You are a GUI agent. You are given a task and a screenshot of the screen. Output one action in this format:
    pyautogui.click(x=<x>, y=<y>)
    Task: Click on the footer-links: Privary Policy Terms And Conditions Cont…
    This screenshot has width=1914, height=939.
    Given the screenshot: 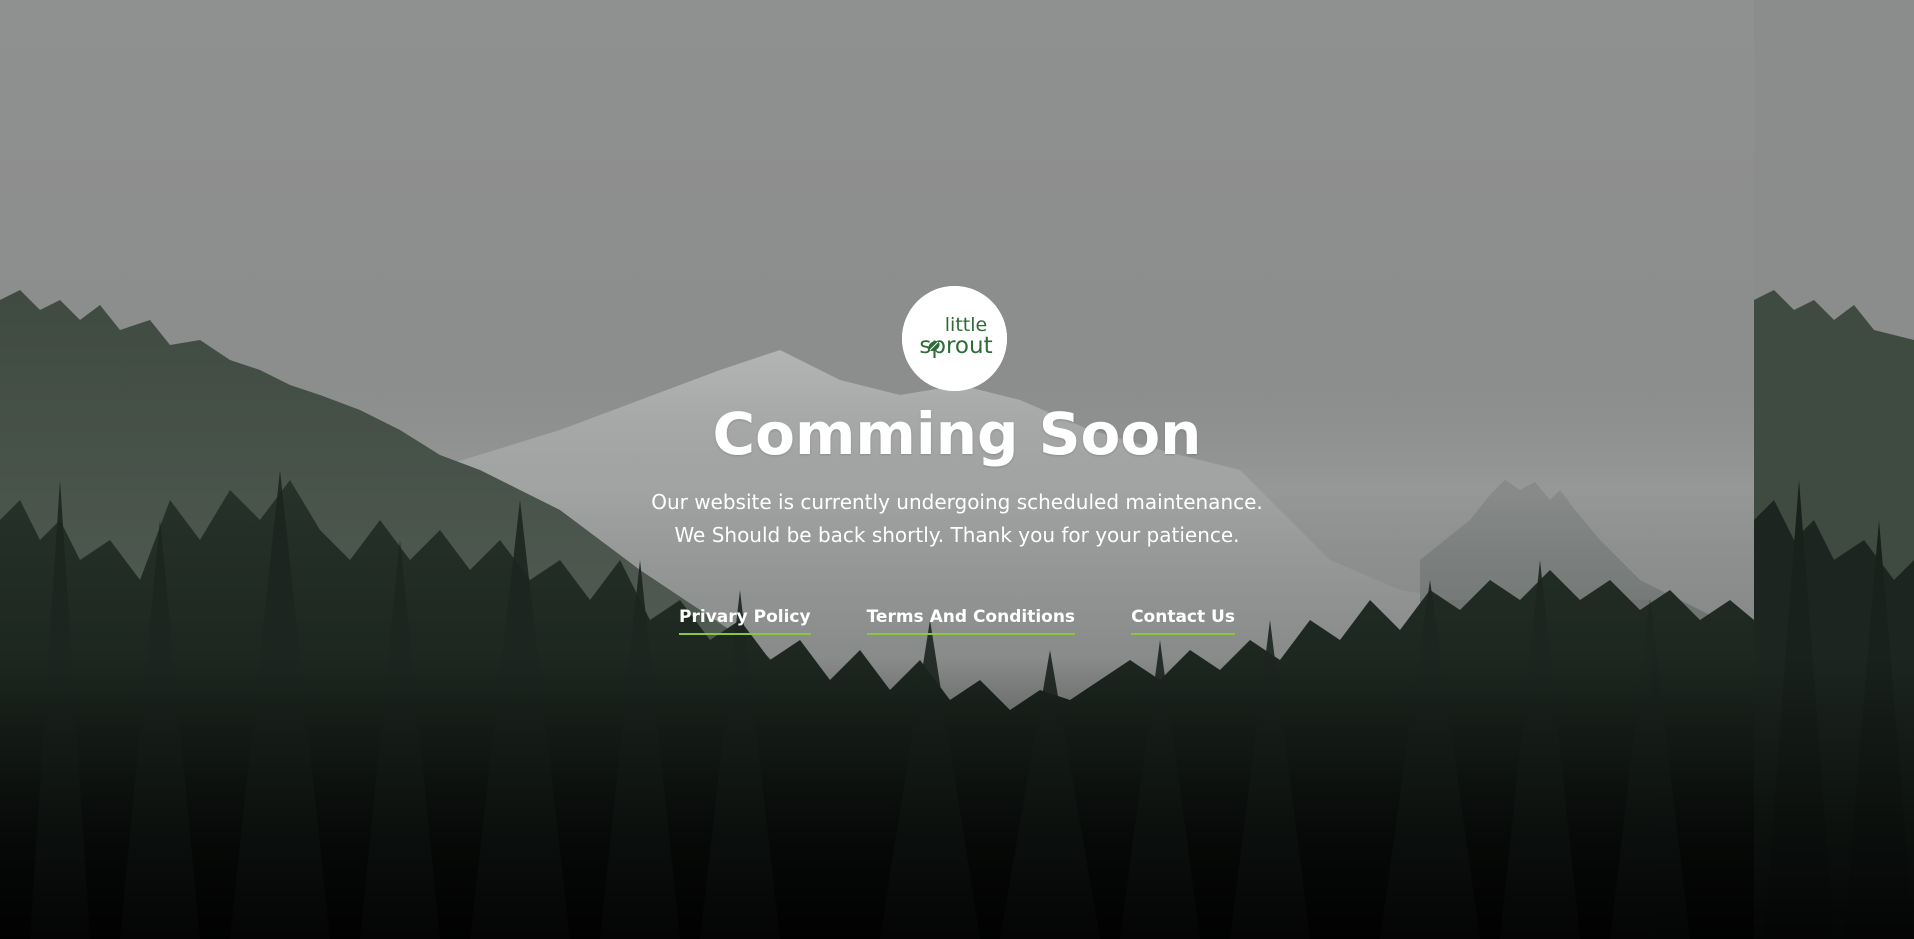 What is the action you would take?
    pyautogui.click(x=957, y=619)
    